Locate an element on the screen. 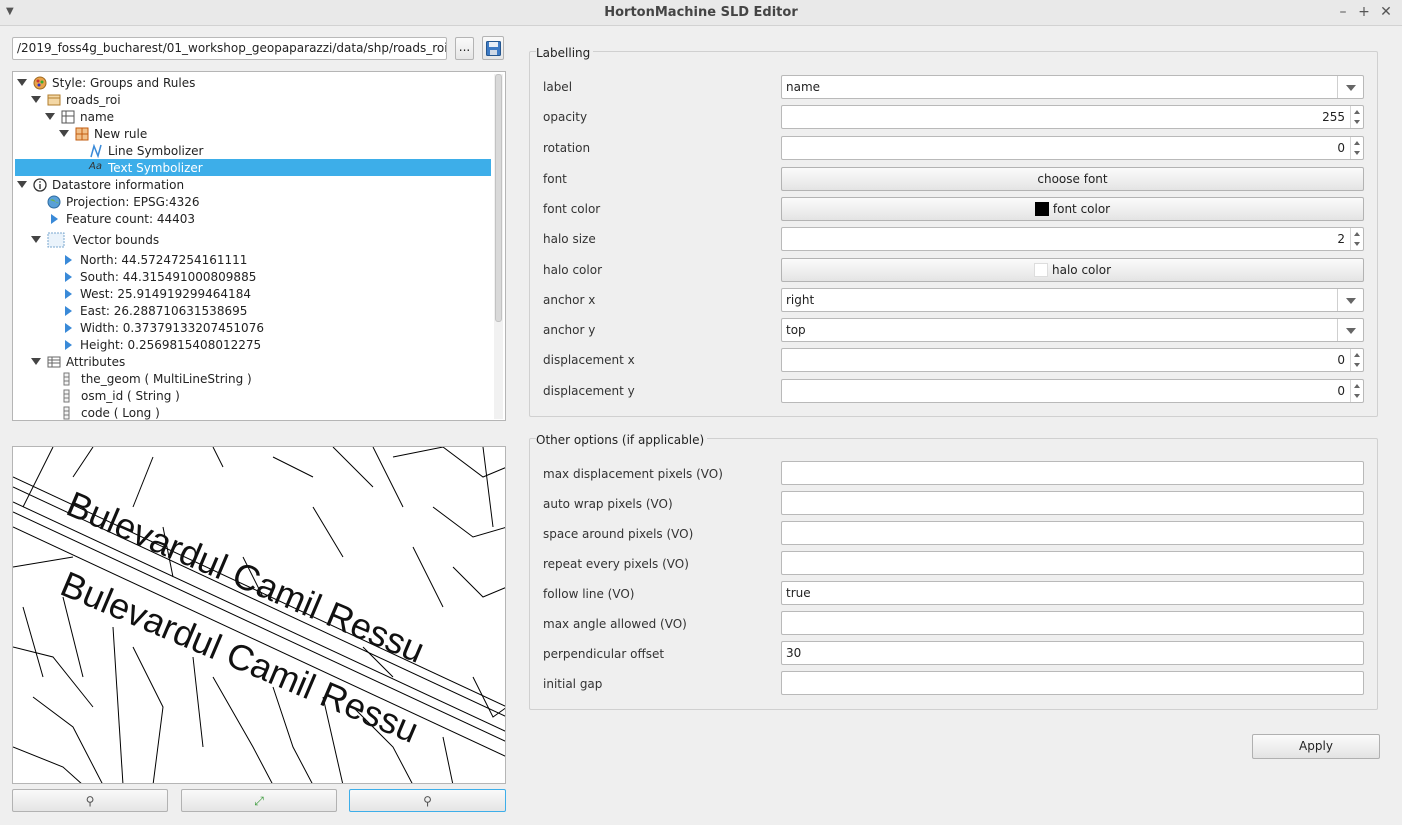 Image resolution: width=1402 pixels, height=825 pixels. tree-item-north: North: 44.57247254161111 is located at coordinates (156, 259).